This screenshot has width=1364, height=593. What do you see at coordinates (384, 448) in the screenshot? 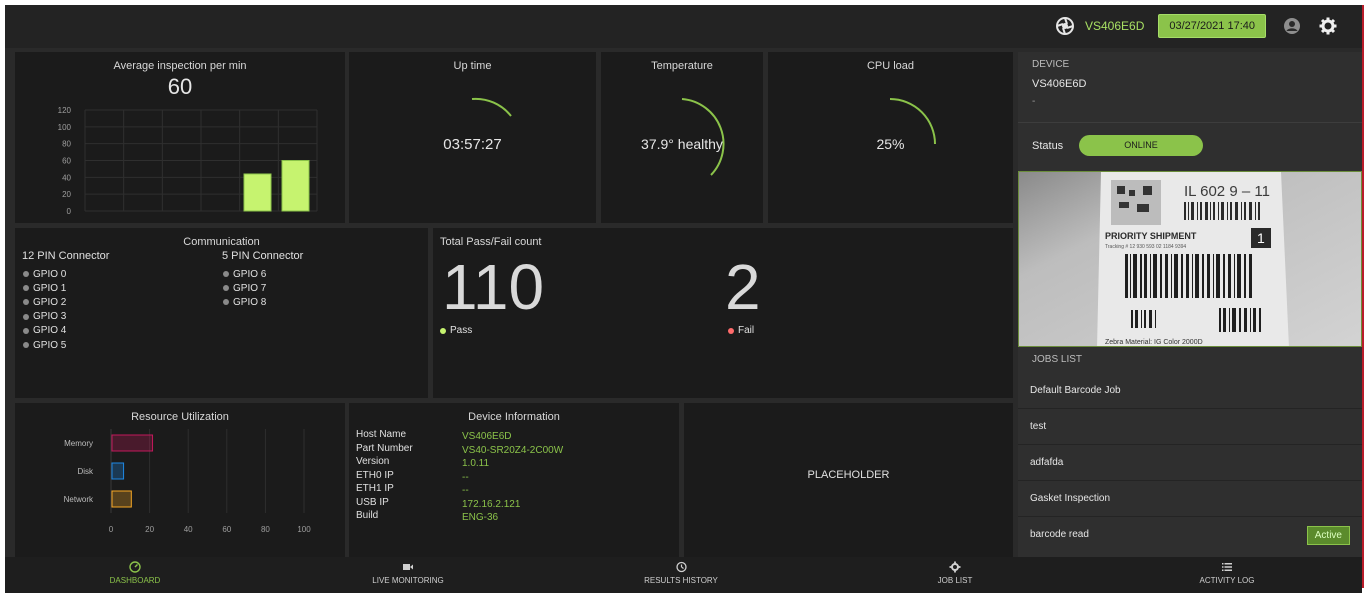
I see `device-info-label: Part Number` at bounding box center [384, 448].